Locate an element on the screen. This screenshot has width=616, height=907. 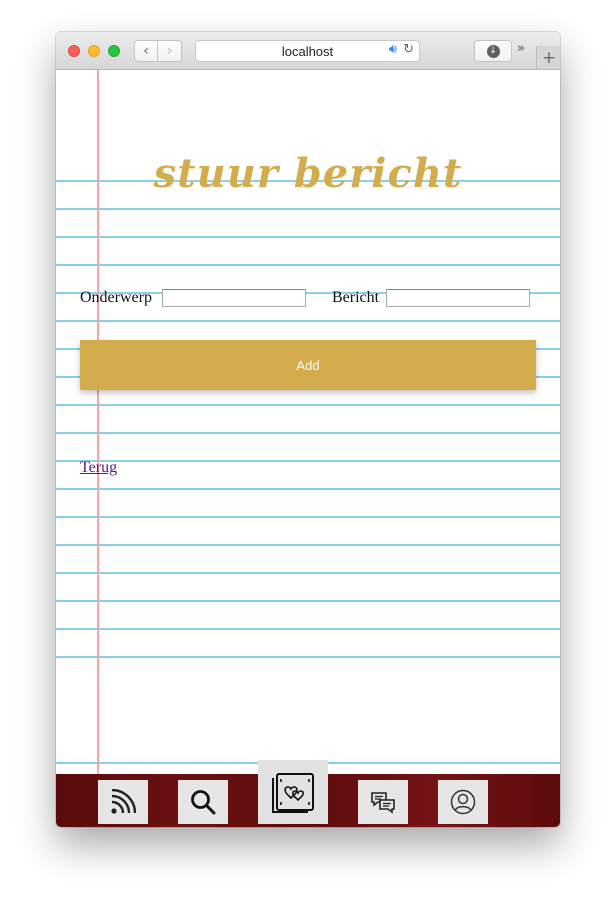
browser-toolbar: ‹ › localhost 🔊︎ ↻ ↓ » + is located at coordinates (308, 51).